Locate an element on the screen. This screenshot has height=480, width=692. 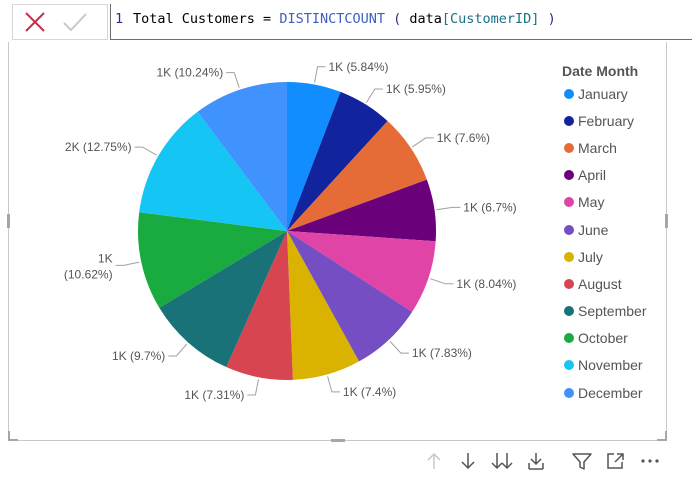
formula-token: data is located at coordinates (425, 19).